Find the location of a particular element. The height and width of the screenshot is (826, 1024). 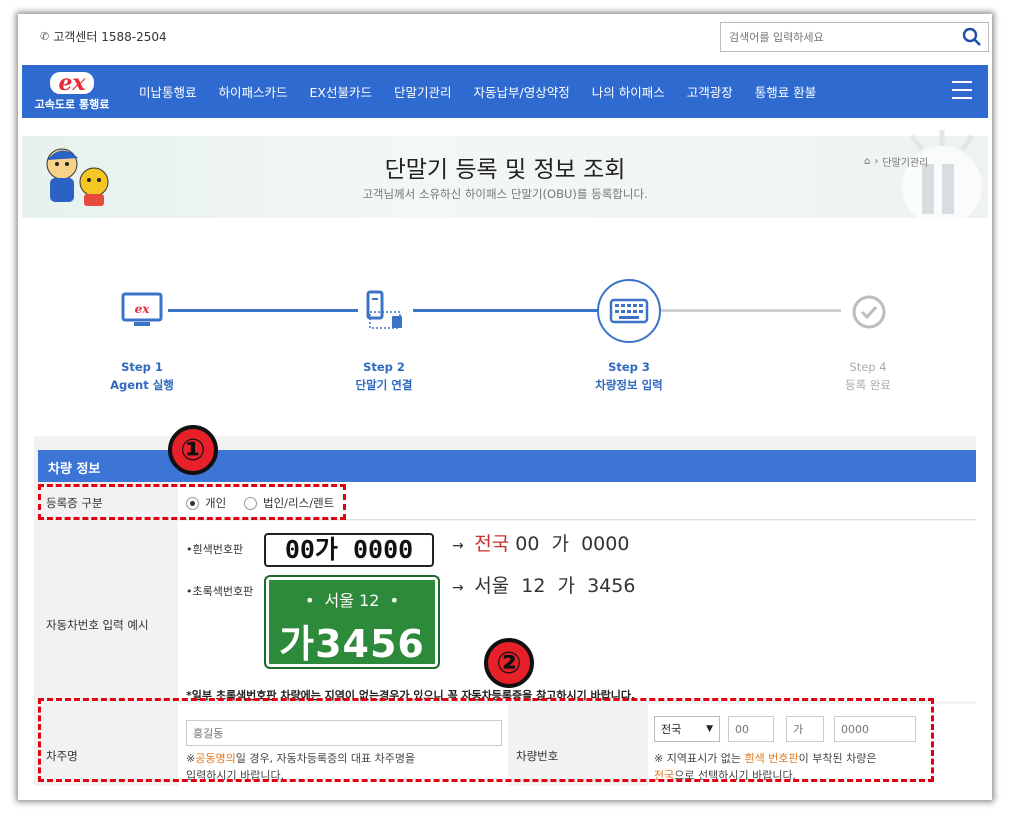

green-plate-top: • 서울 12 • is located at coordinates (352, 600).